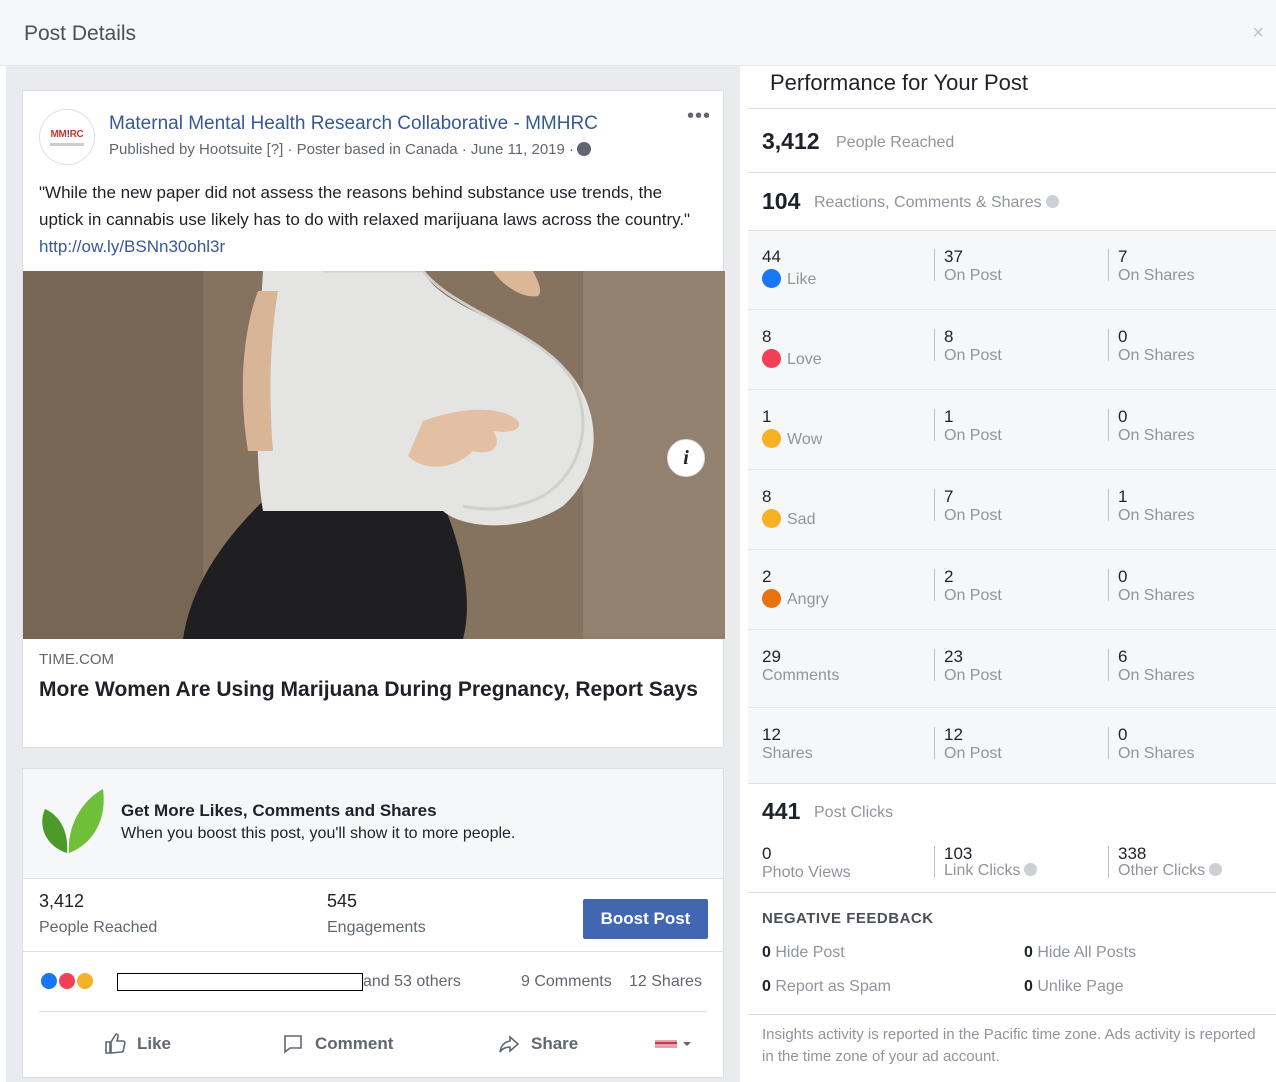 The image size is (1276, 1082). What do you see at coordinates (781, 811) in the screenshot?
I see `post-clicks-value: 441` at bounding box center [781, 811].